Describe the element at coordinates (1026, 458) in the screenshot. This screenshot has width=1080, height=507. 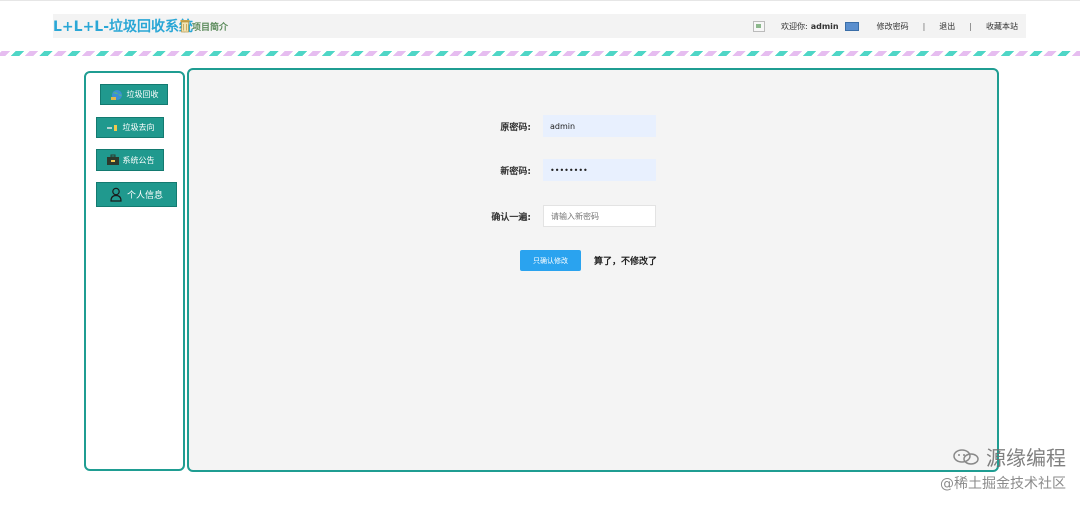
I see `watermark-title: 源缘编程` at that location.